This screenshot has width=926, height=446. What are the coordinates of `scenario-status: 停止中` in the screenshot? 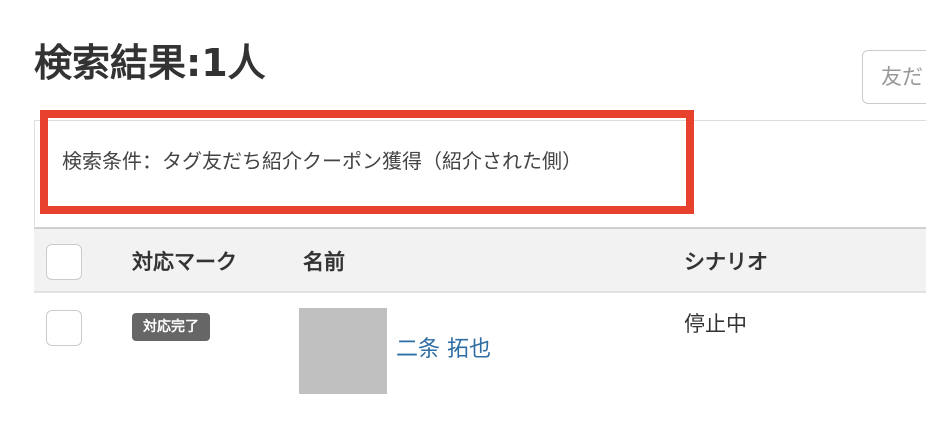 It's located at (715, 324).